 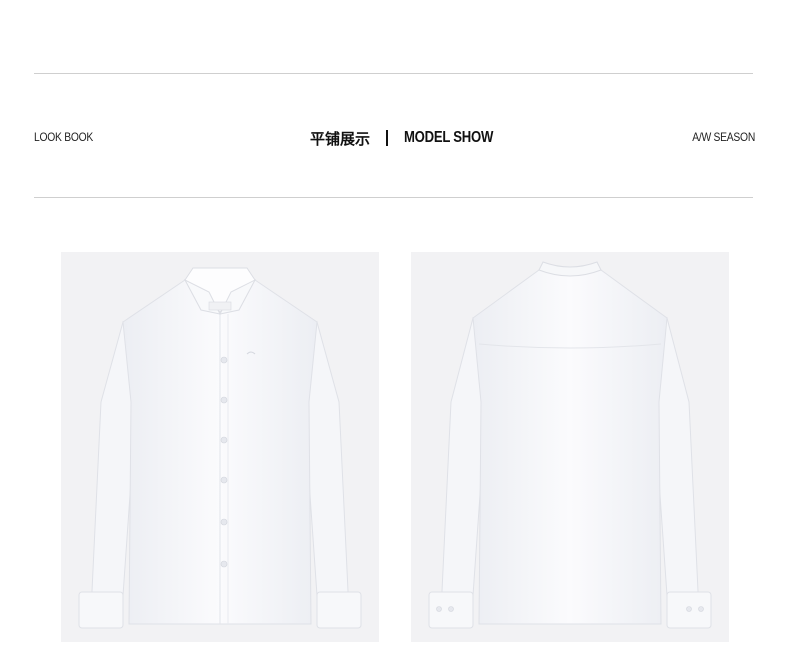 I want to click on section-header: LOOK BOOK 平铺展示 MODEL SHOW A/W SEASON, so click(x=394, y=138).